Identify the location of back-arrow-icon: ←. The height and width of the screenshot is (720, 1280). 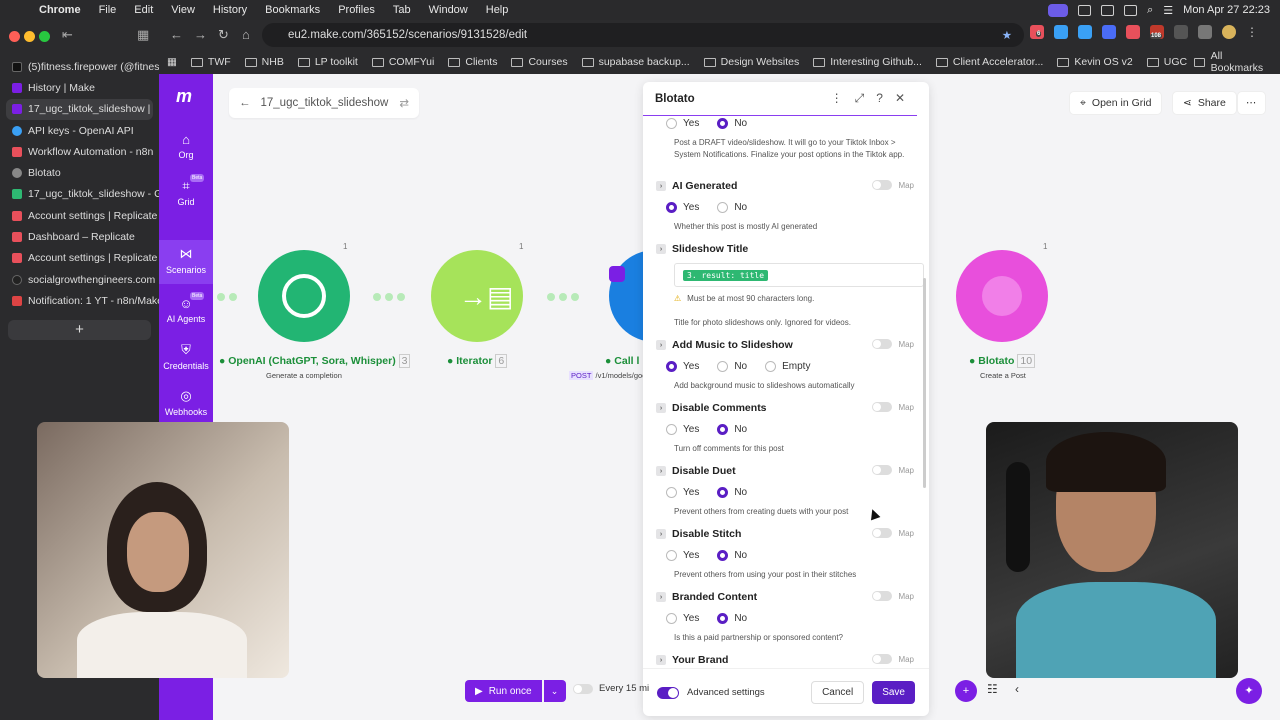
(245, 103).